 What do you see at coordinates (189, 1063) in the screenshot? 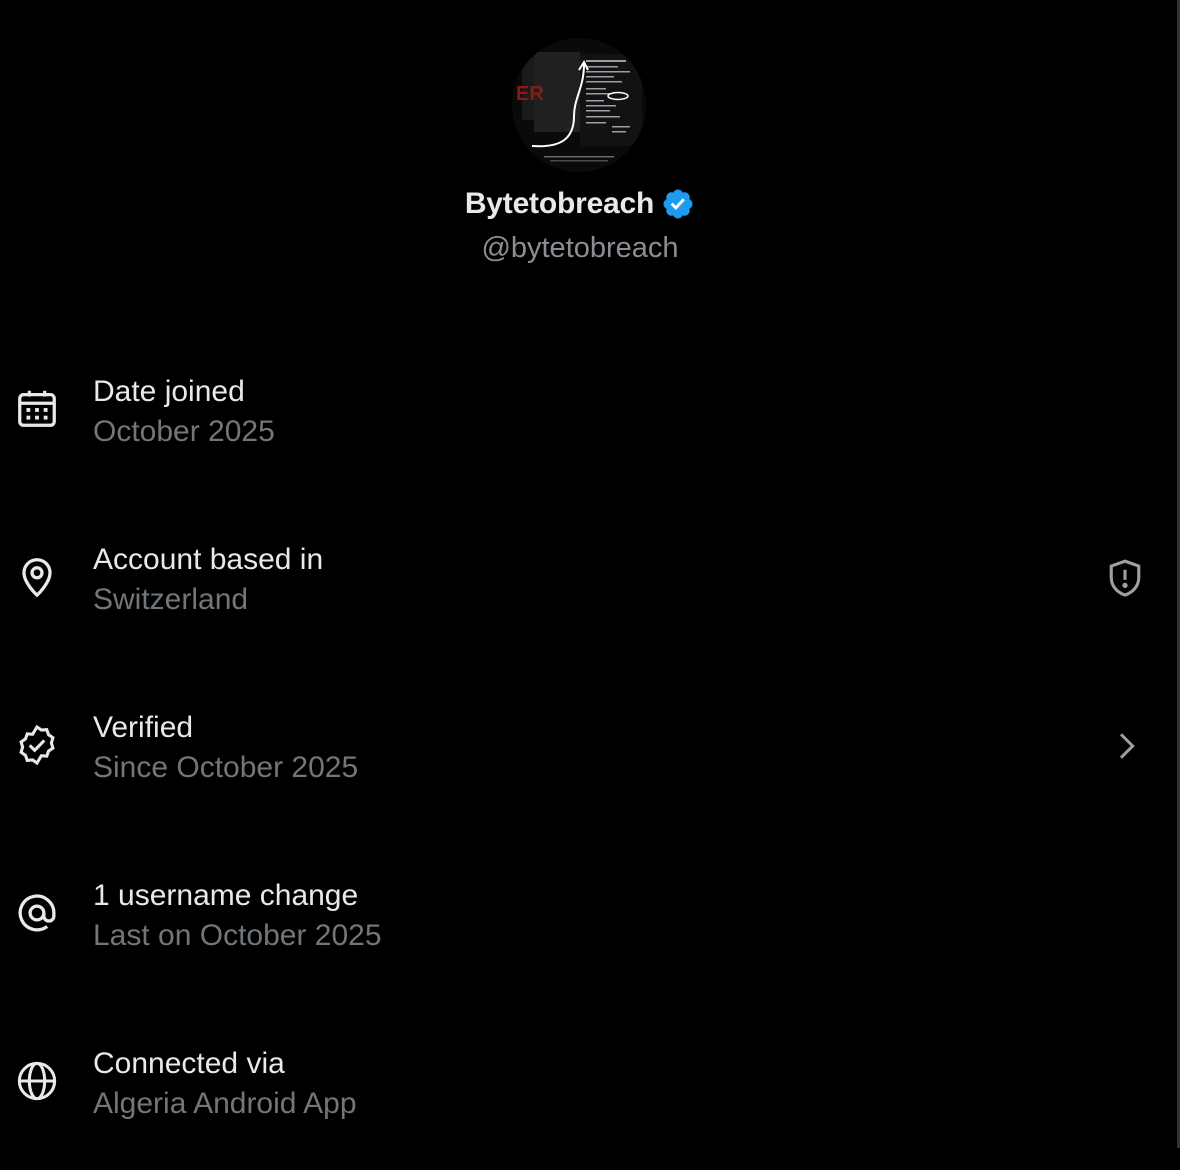
I see `row-title: Connected via` at bounding box center [189, 1063].